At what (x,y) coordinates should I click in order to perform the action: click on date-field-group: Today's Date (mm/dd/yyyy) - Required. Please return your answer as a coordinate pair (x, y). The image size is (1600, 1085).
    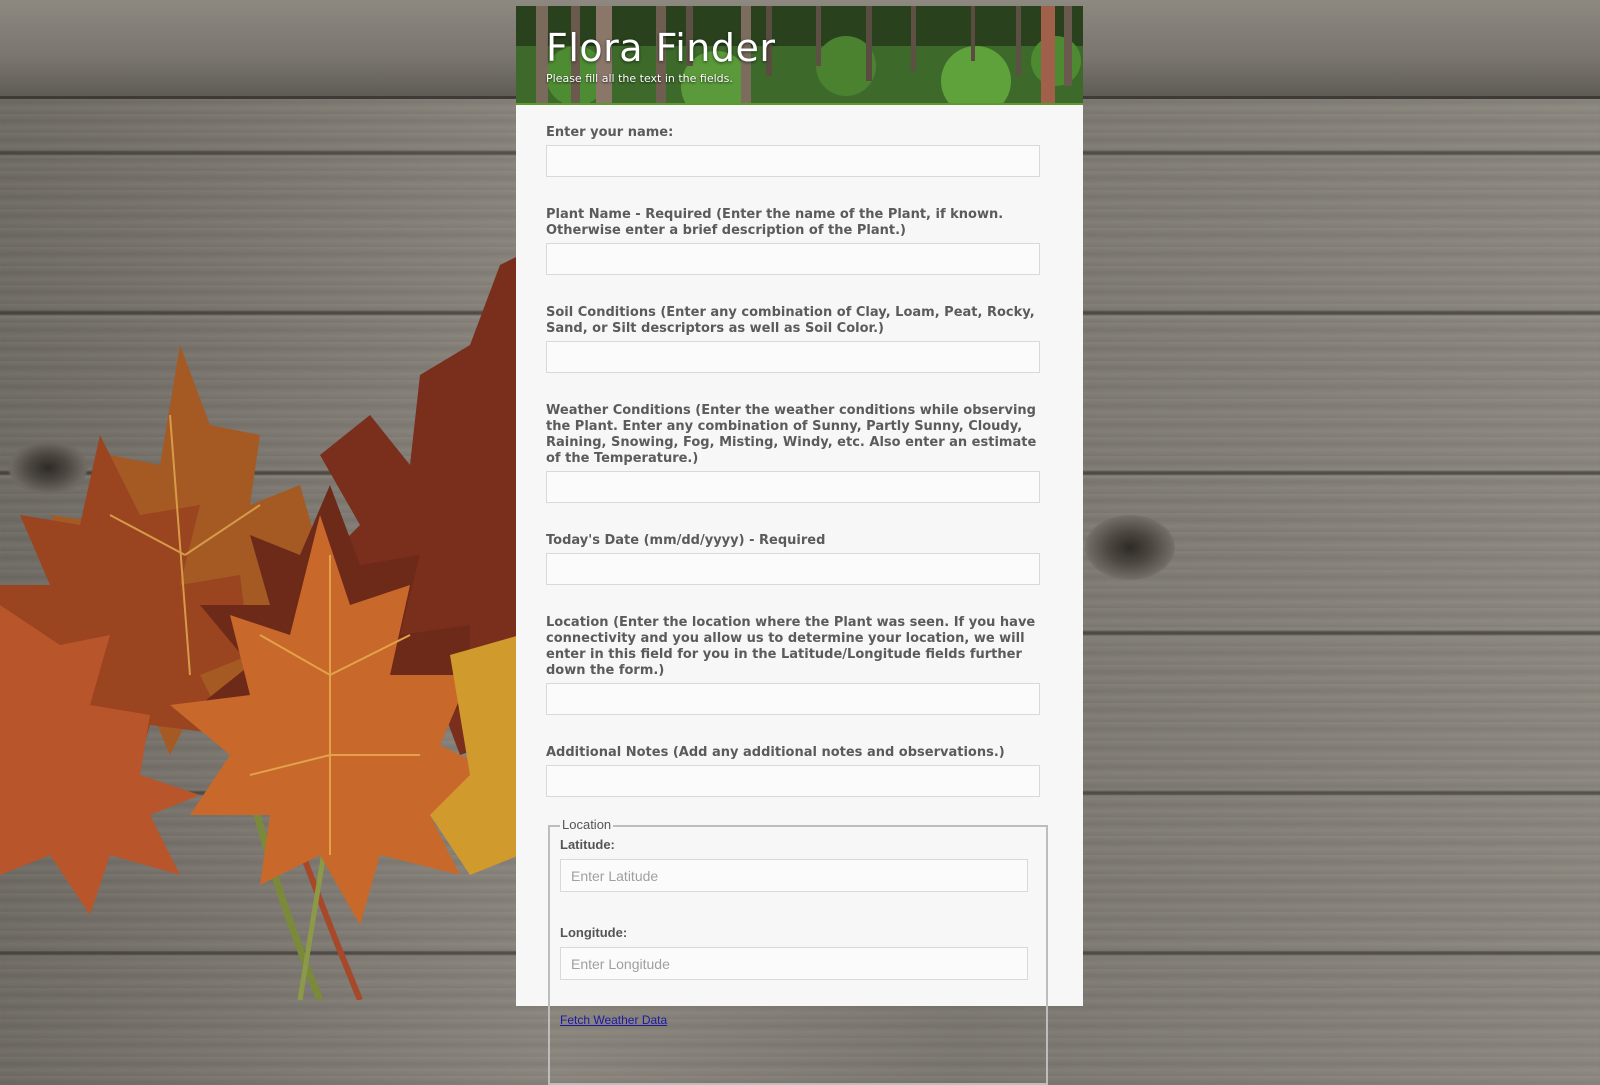
    Looking at the image, I should click on (799, 559).